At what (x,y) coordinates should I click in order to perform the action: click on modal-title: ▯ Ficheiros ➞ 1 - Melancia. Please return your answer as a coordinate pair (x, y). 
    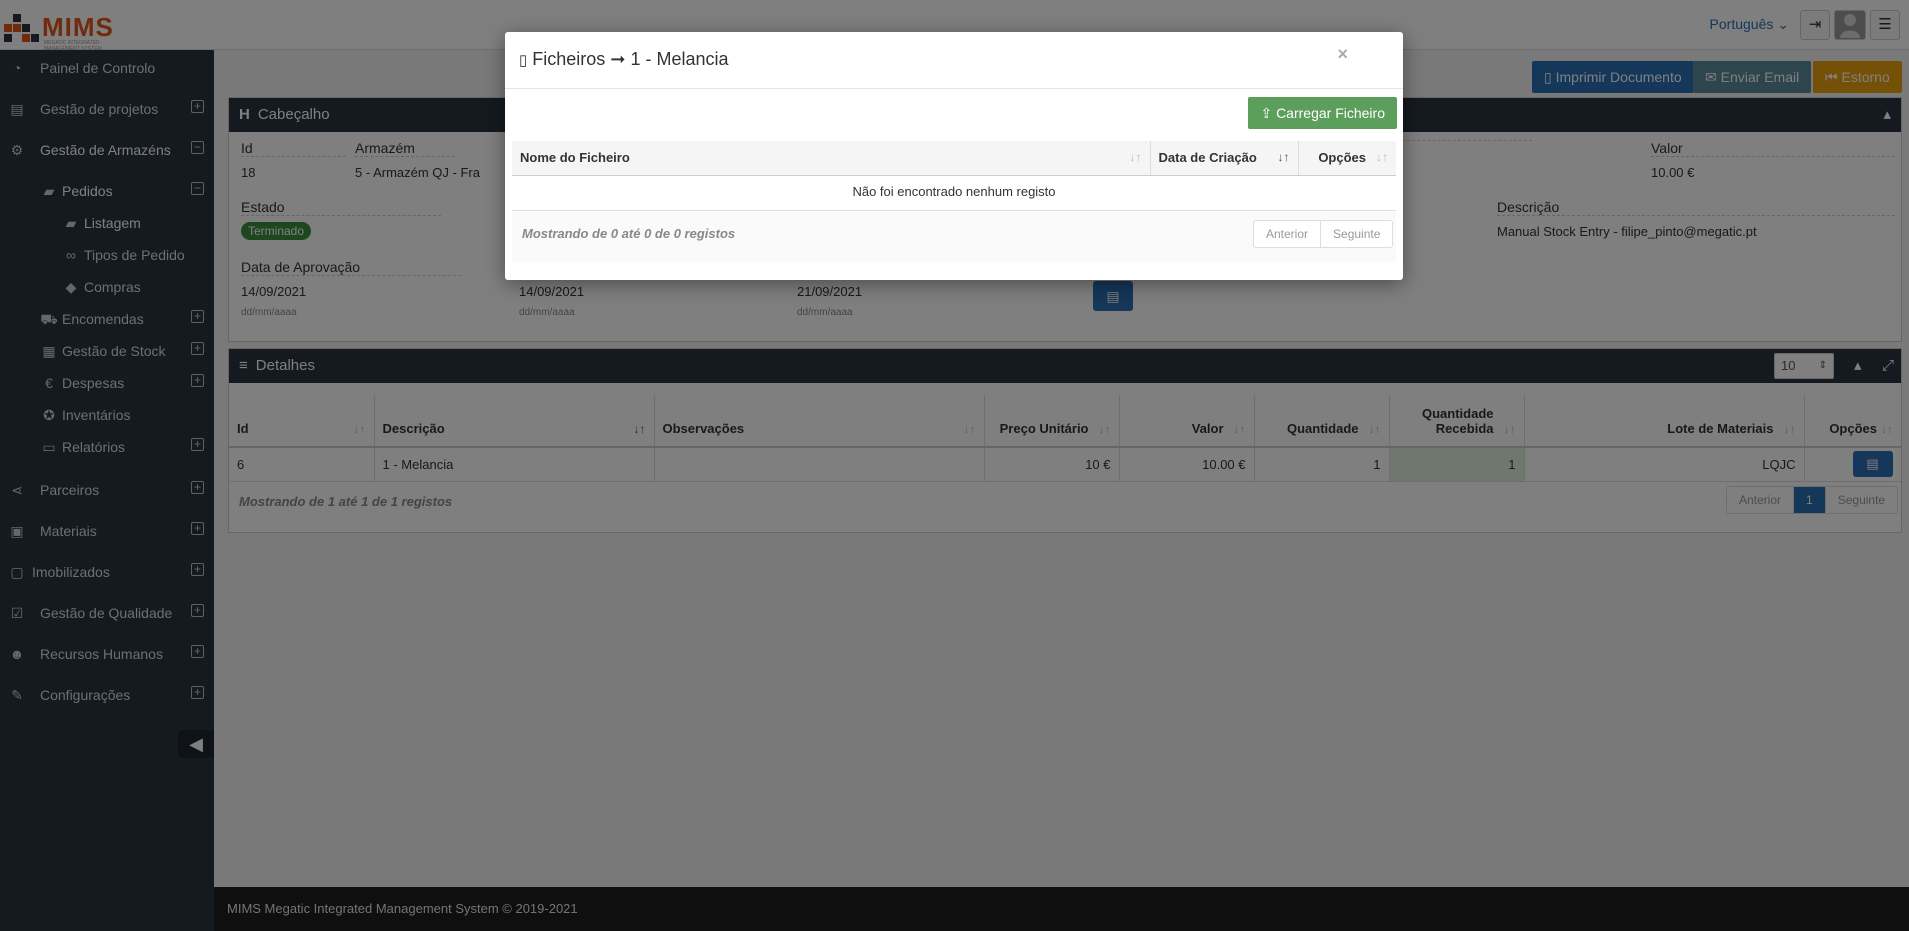
    Looking at the image, I should click on (623, 59).